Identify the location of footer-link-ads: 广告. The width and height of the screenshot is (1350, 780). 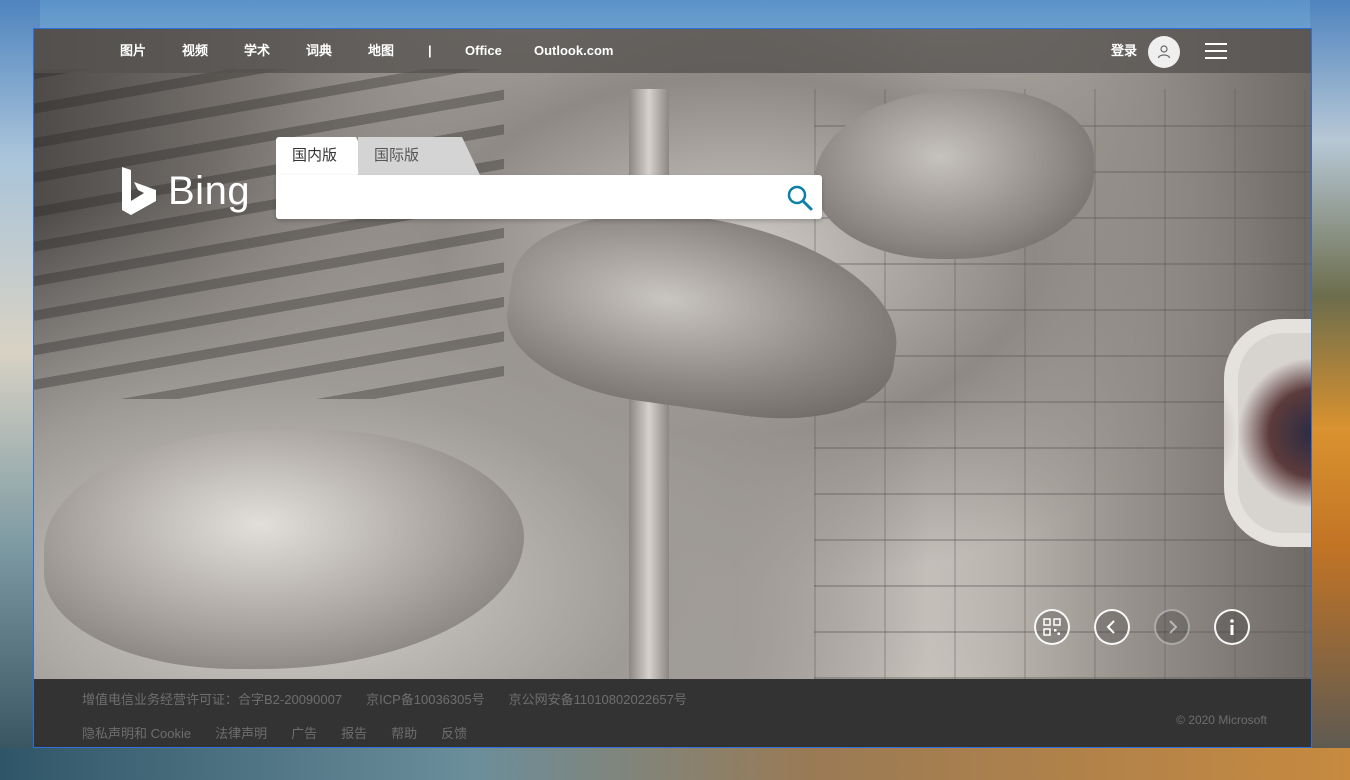
(304, 732).